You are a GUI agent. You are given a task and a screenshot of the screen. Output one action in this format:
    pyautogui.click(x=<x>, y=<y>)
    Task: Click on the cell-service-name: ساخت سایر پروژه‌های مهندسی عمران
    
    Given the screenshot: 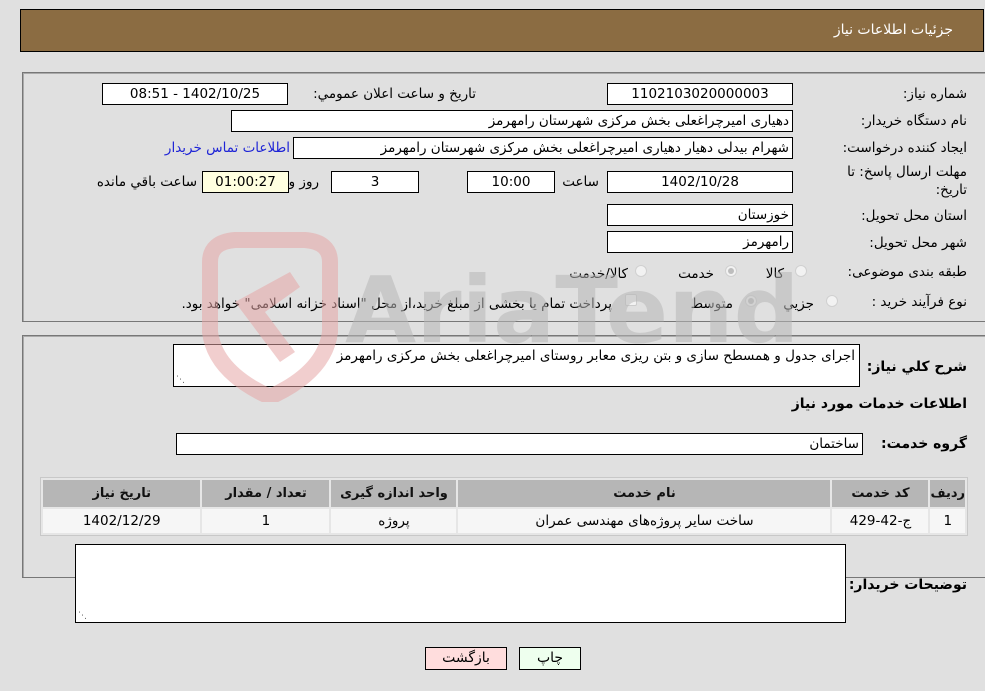 What is the action you would take?
    pyautogui.click(x=644, y=521)
    